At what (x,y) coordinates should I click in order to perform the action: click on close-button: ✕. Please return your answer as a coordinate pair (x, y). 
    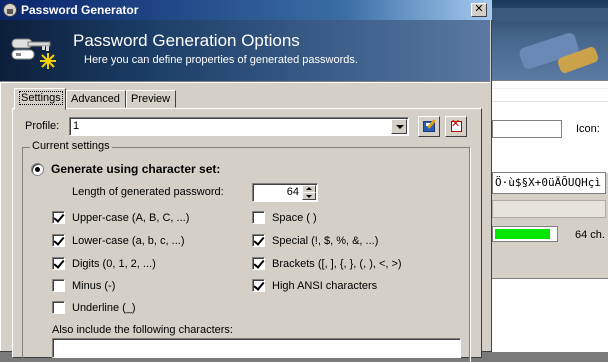
    Looking at the image, I should click on (479, 10).